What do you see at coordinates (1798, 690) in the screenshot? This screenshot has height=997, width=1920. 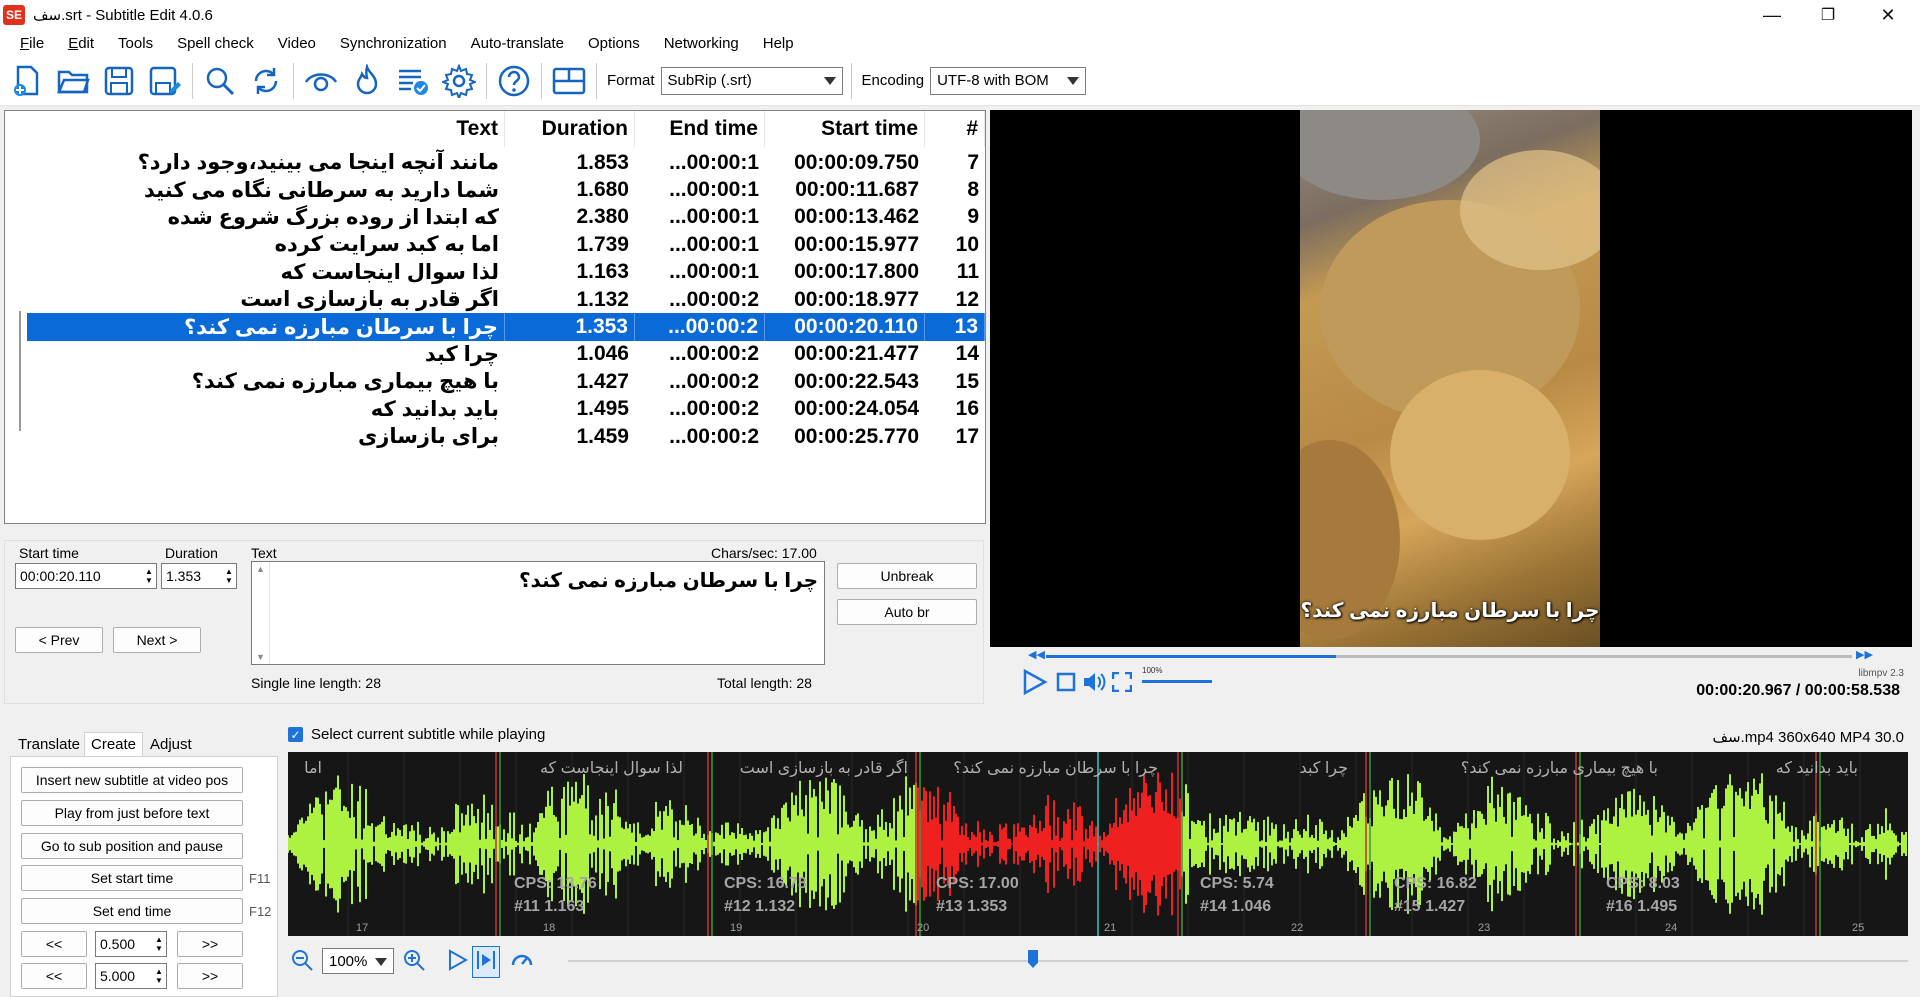 I see `video-timecode: 00:00:20.967 / 00:00:58.538` at bounding box center [1798, 690].